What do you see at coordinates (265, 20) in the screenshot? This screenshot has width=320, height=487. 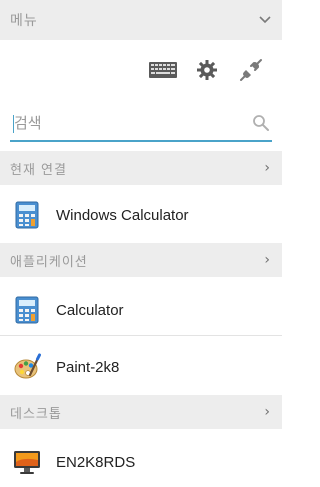 I see `chevron-down-icon` at bounding box center [265, 20].